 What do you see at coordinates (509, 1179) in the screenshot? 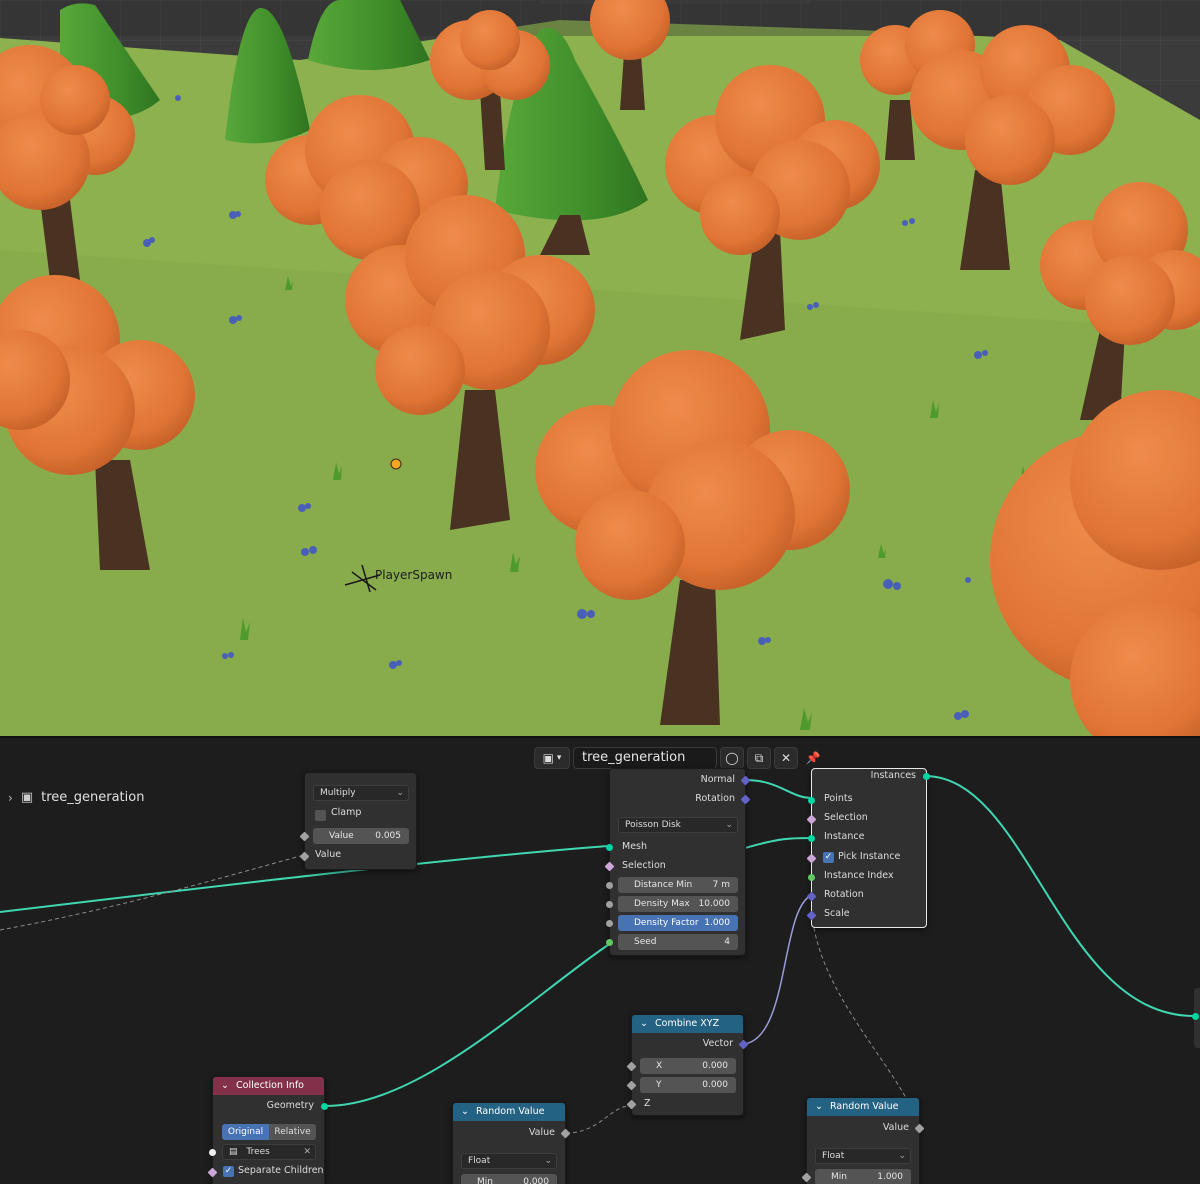
I see `min-field: Min 0.000` at bounding box center [509, 1179].